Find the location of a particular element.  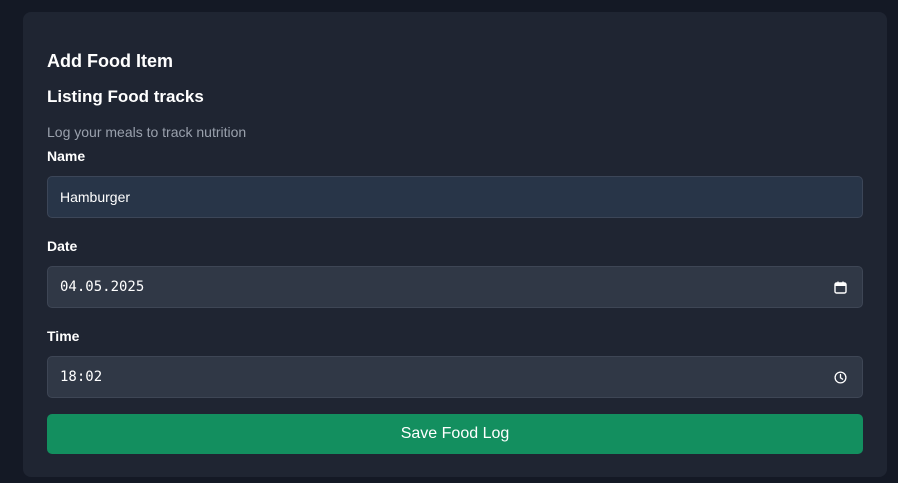

date-label: Date is located at coordinates (62, 246).